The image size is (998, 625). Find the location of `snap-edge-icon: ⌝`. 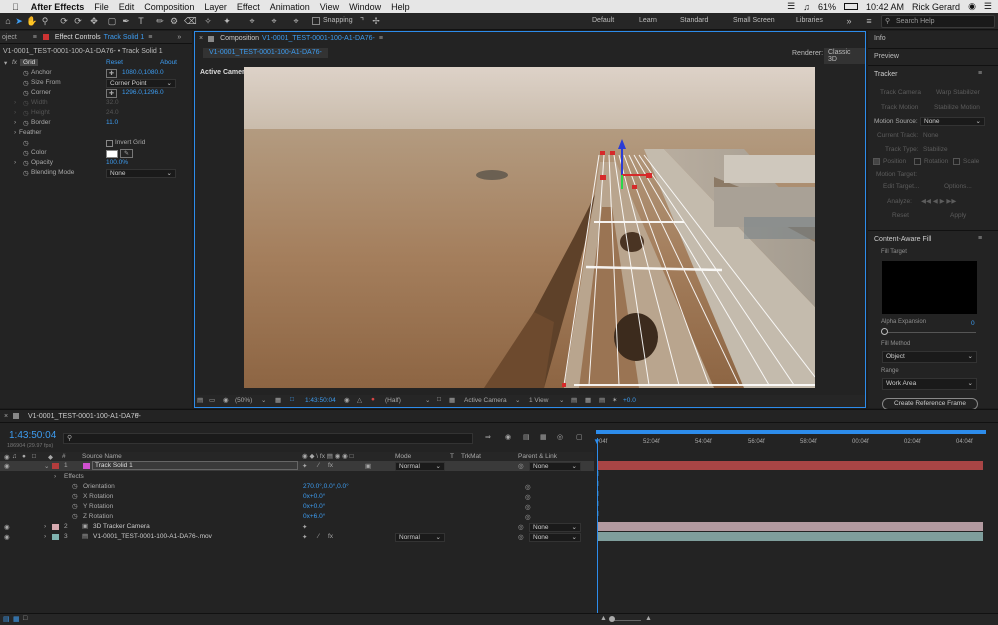

snap-edge-icon: ⌝ is located at coordinates (362, 21).